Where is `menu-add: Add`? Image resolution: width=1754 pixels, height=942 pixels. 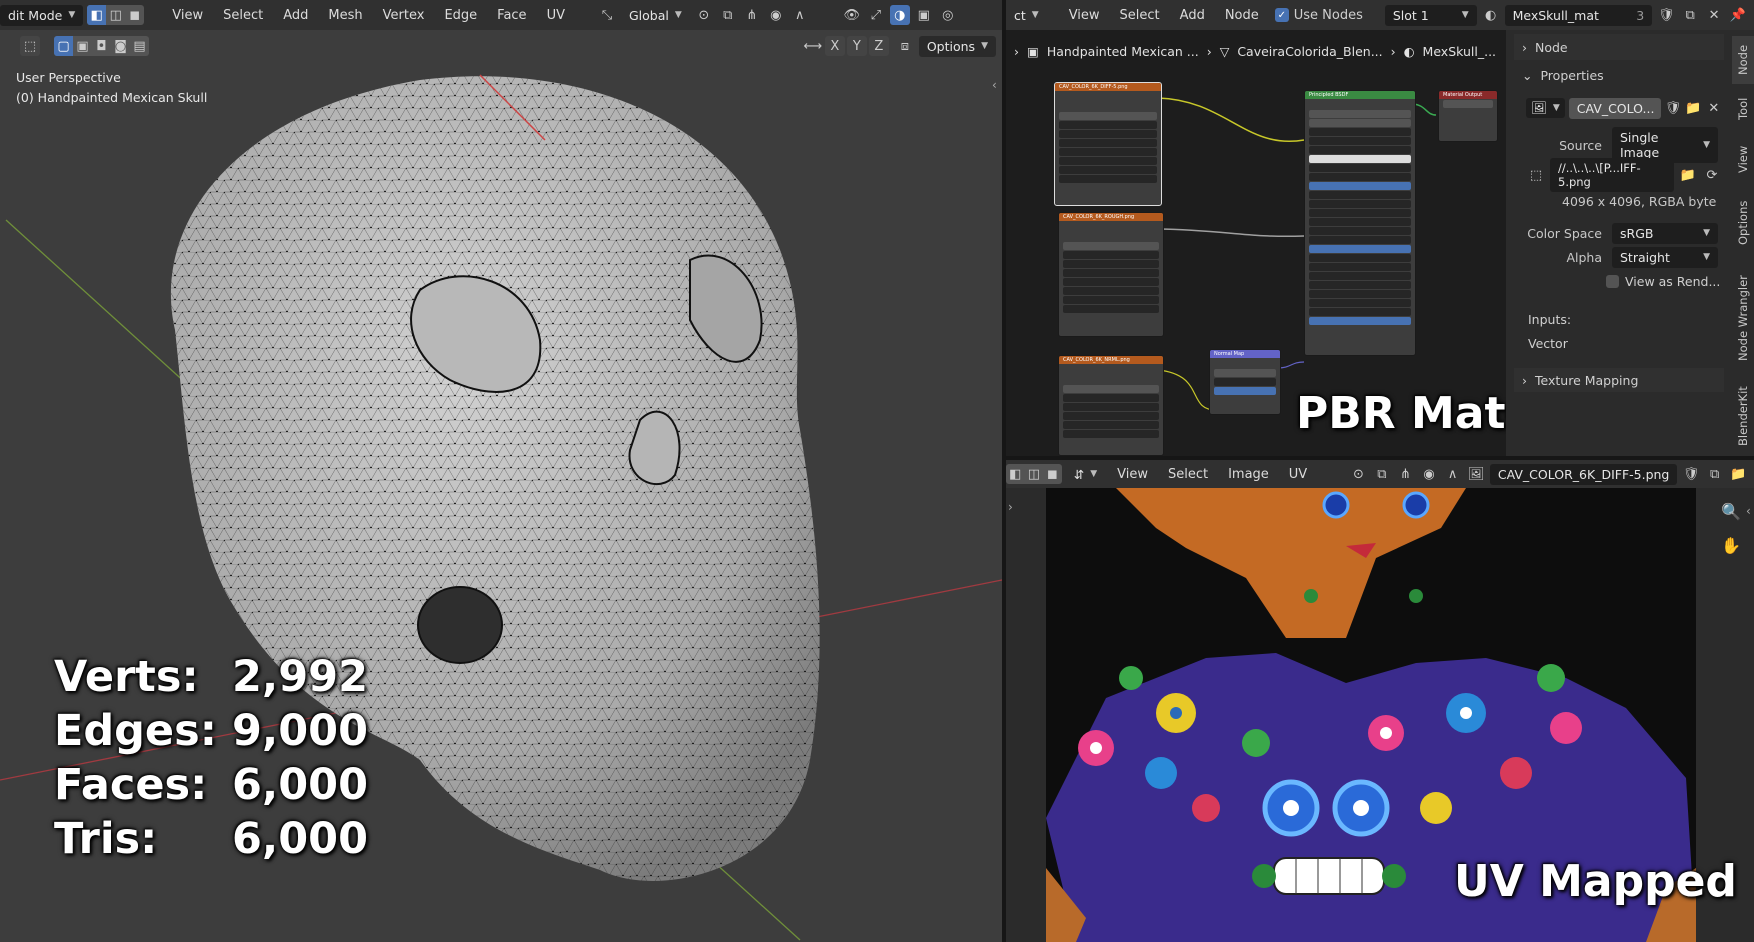 menu-add: Add is located at coordinates (295, 15).